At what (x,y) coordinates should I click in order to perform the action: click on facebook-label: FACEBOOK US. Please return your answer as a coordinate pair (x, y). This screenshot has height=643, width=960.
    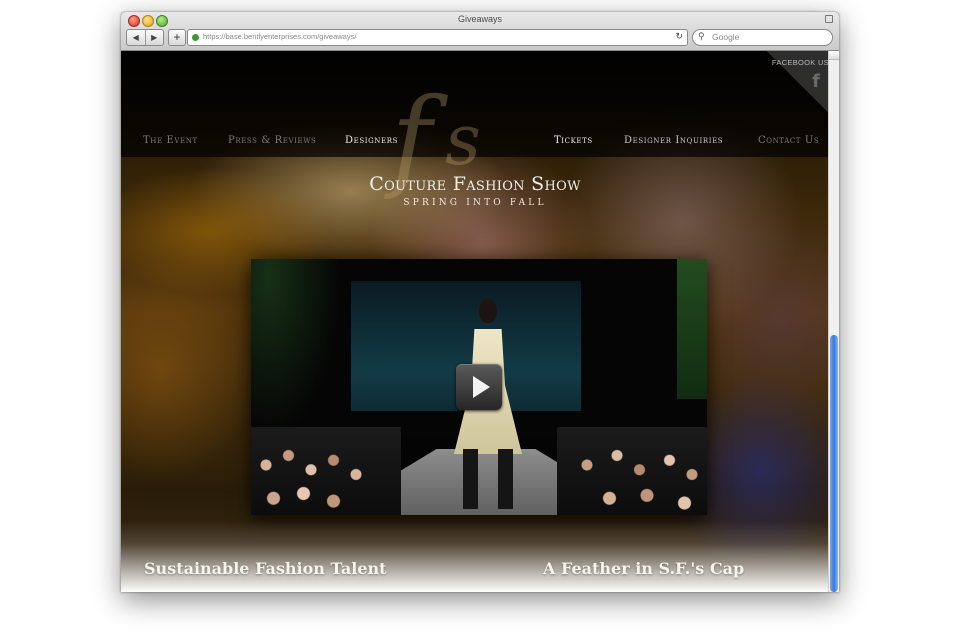
    Looking at the image, I should click on (800, 62).